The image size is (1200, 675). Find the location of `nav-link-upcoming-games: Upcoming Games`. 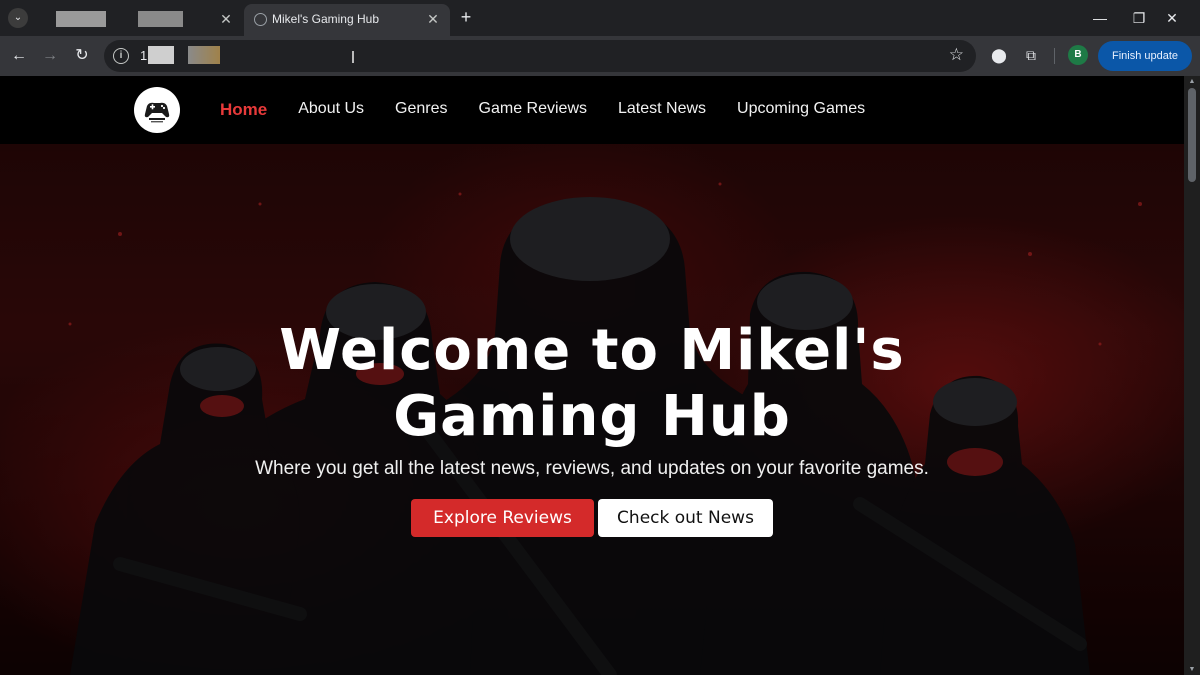

nav-link-upcoming-games: Upcoming Games is located at coordinates (801, 110).